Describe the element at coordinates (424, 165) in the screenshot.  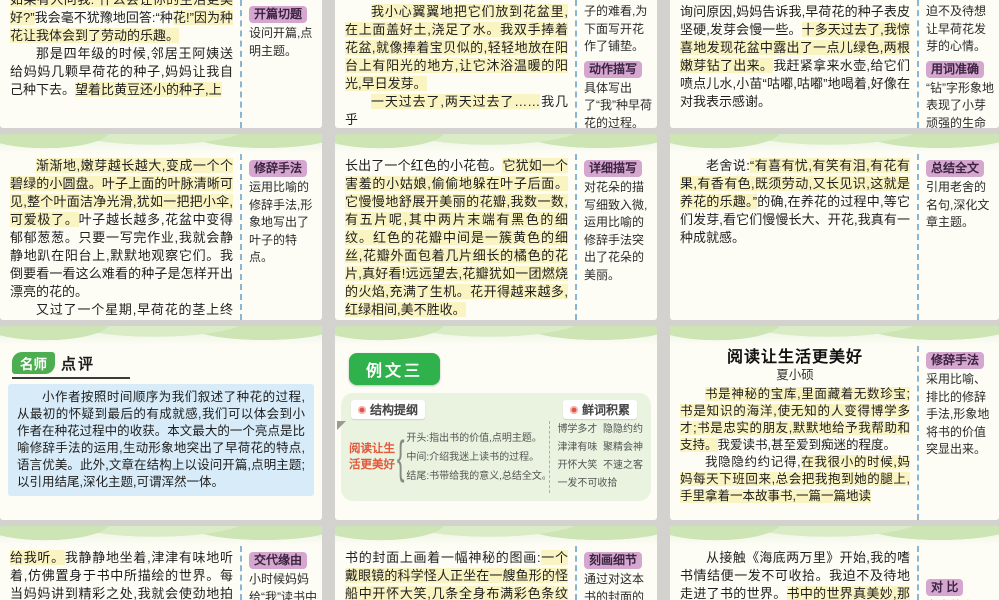
I see `plain-text: 长出了一个红色的小花苞。` at that location.